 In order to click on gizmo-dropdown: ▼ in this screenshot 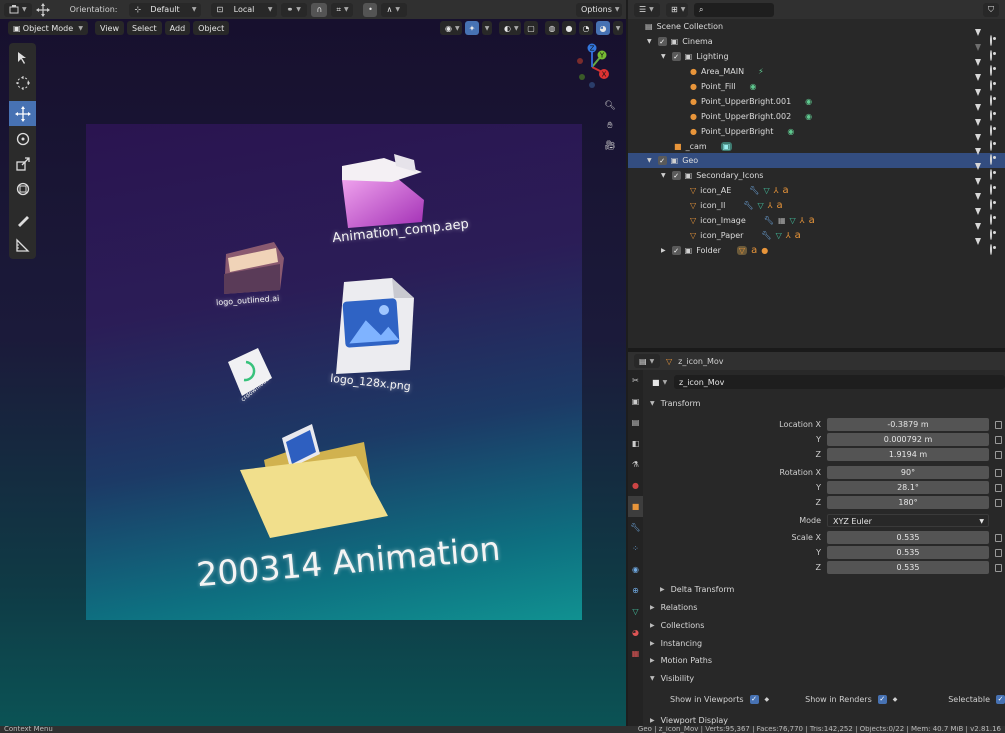, I will do `click(487, 28)`.